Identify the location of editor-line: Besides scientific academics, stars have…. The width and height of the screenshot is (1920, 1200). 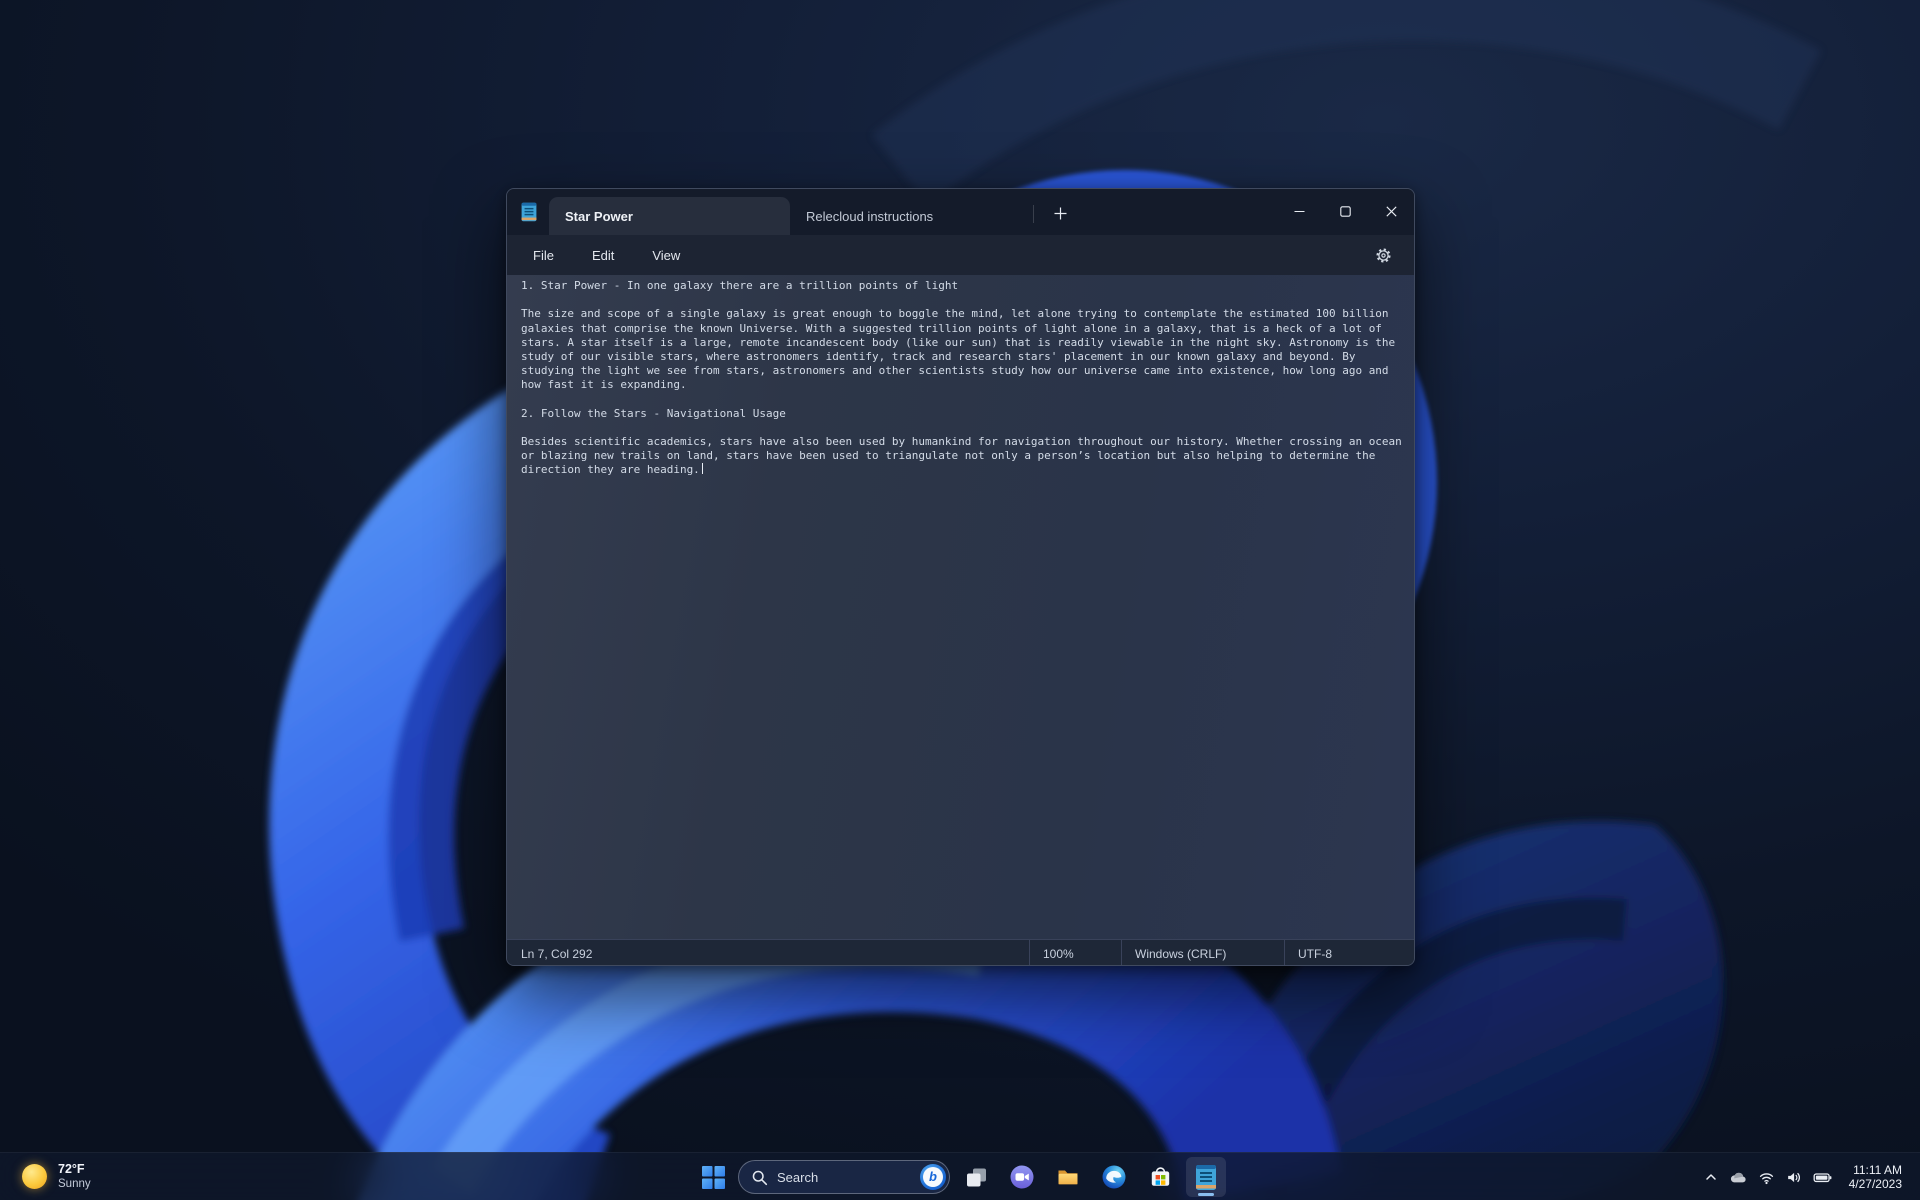
(961, 442).